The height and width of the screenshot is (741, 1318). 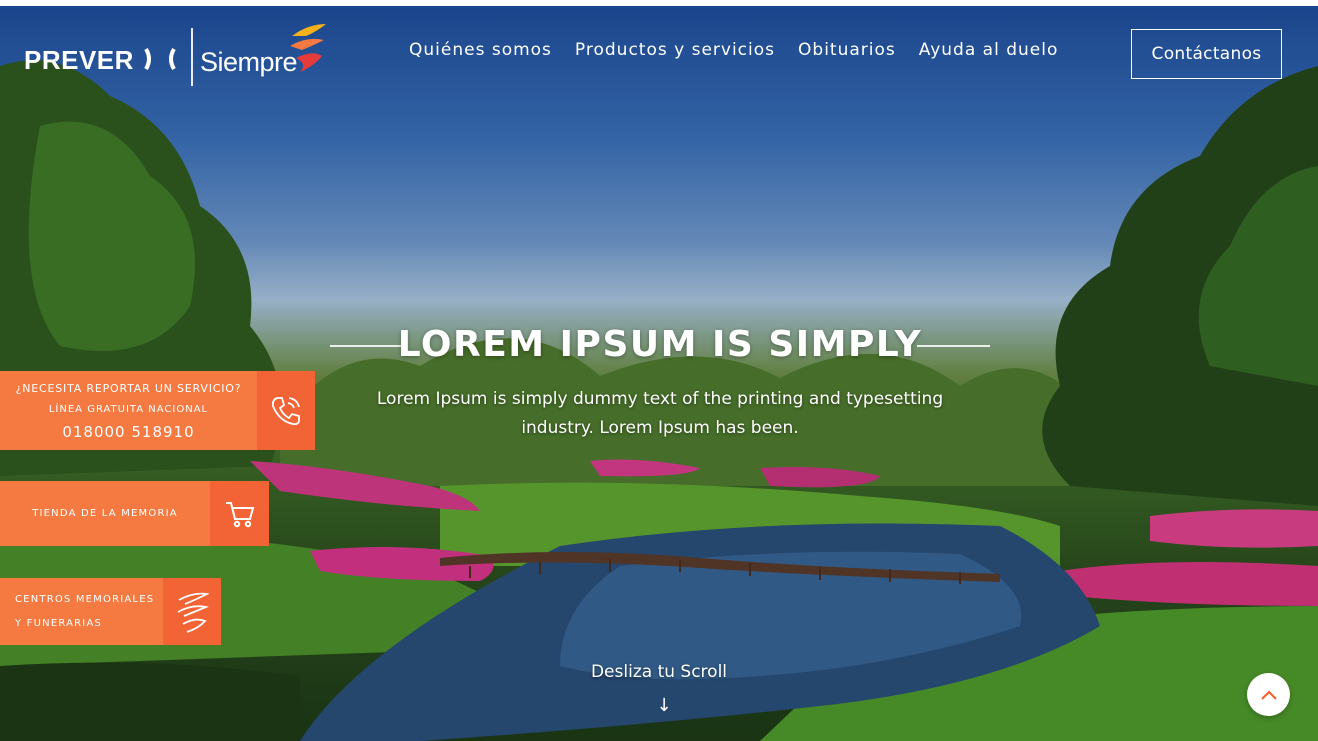 I want to click on headline-rule-right, so click(x=953, y=346).